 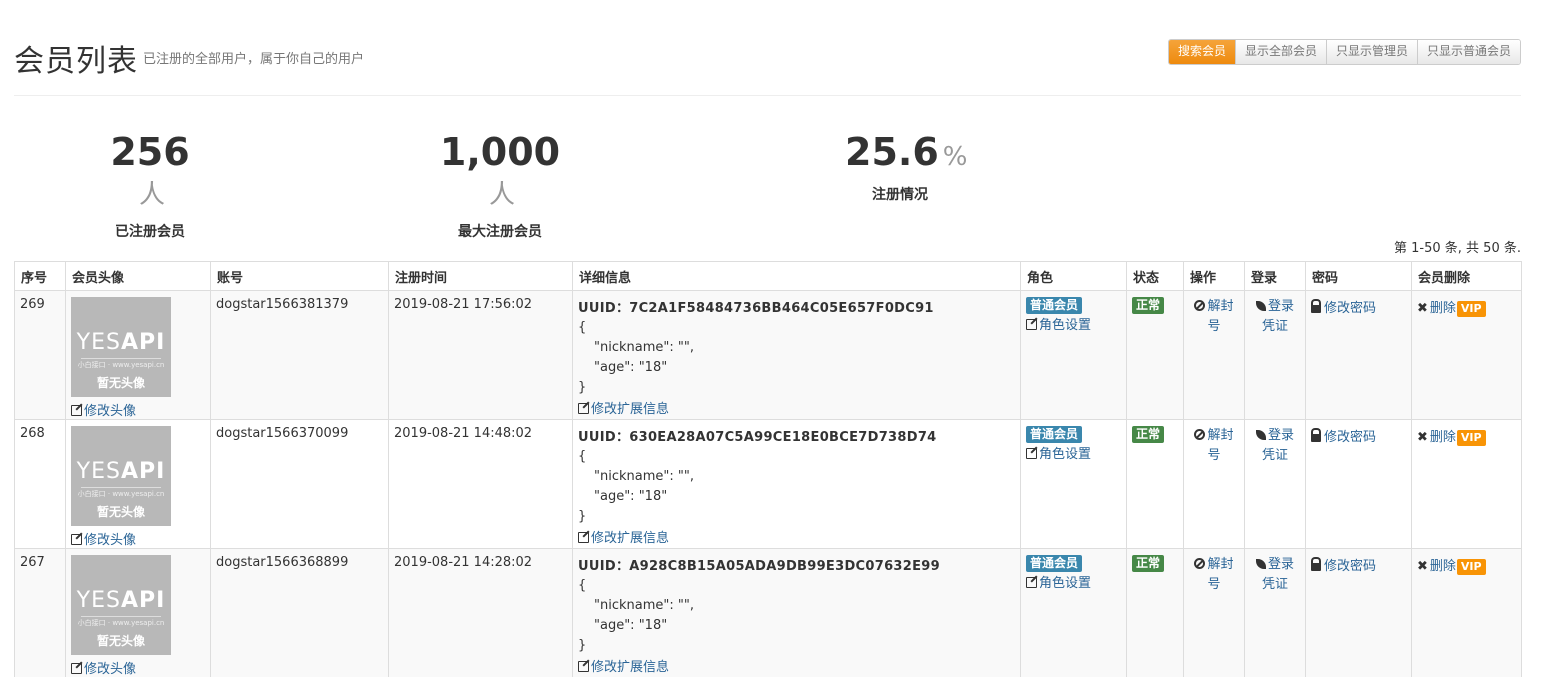 I want to click on stat-unit: 人, so click(x=501, y=195).